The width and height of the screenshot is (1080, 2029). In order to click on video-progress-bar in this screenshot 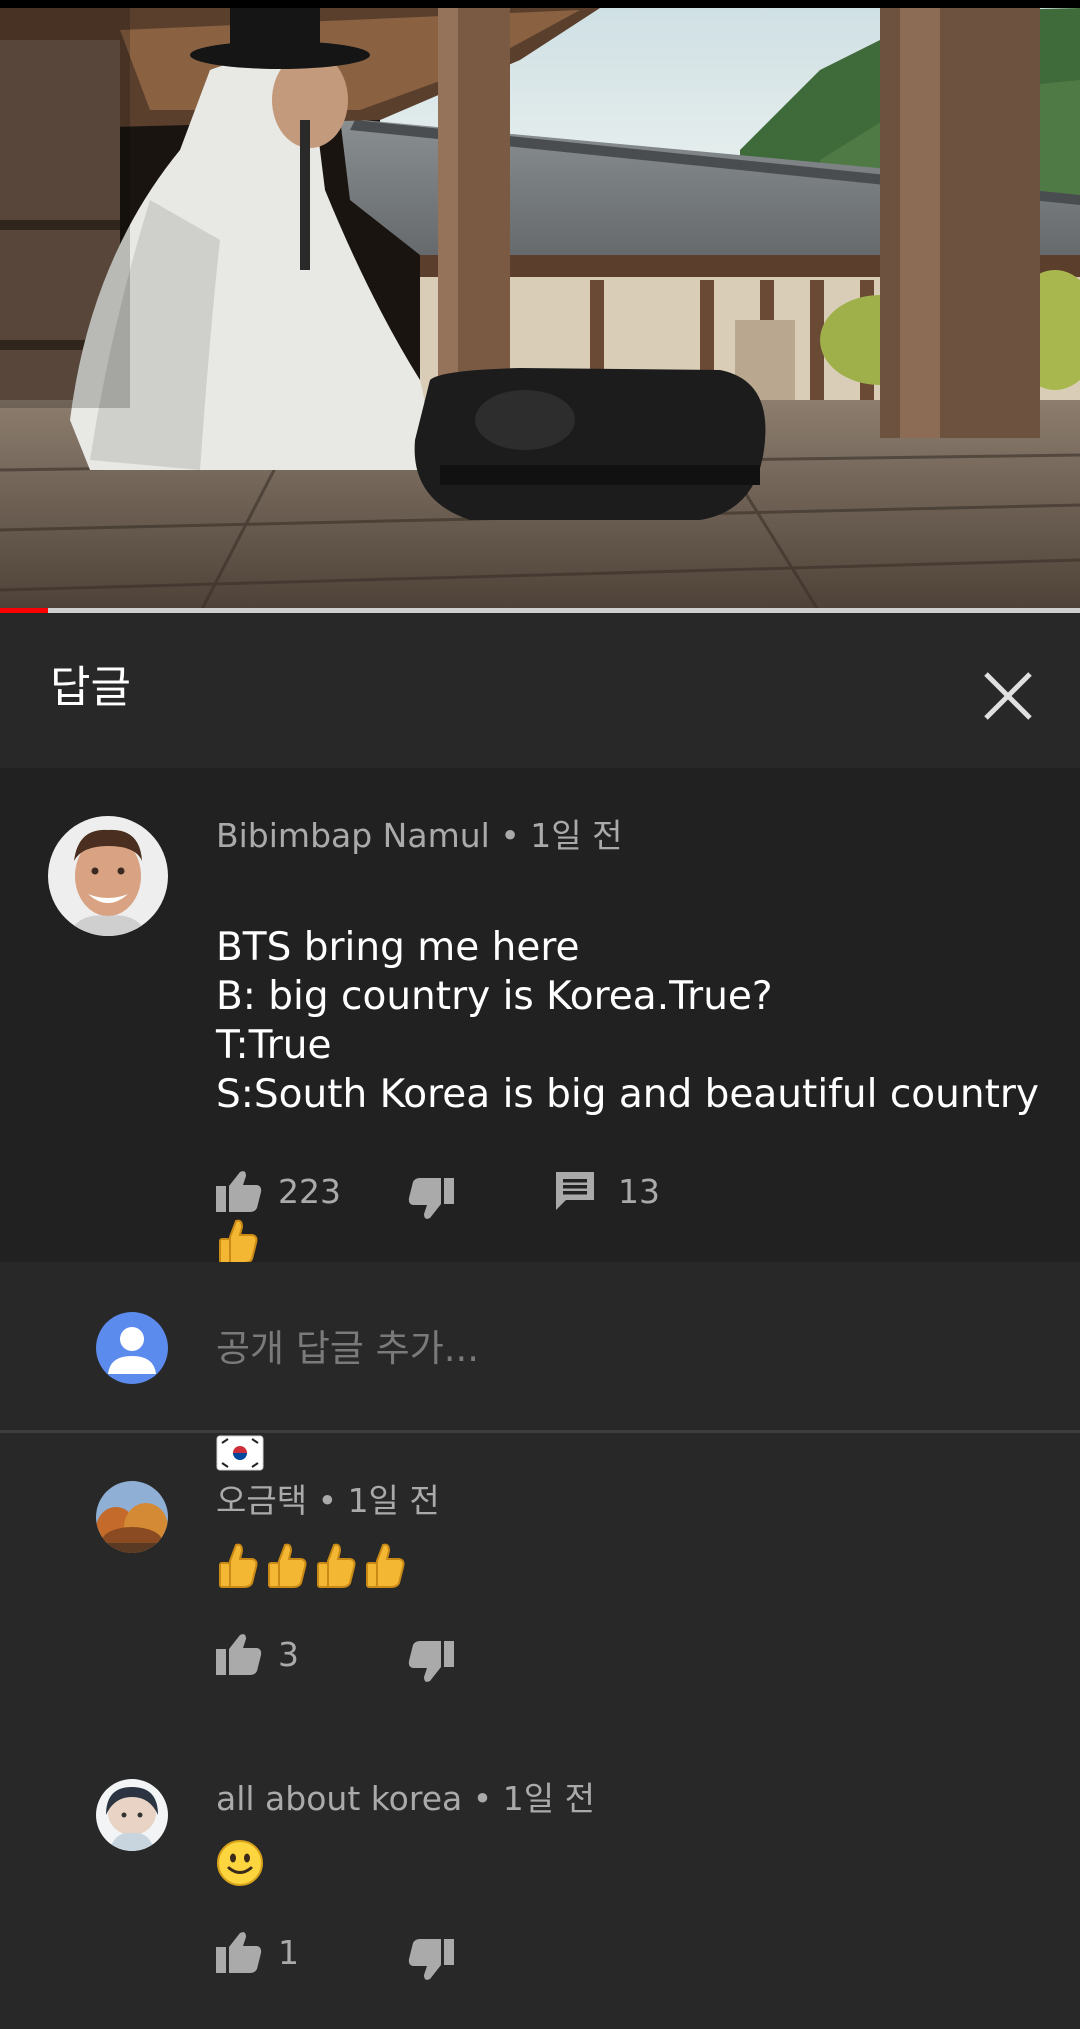, I will do `click(540, 610)`.